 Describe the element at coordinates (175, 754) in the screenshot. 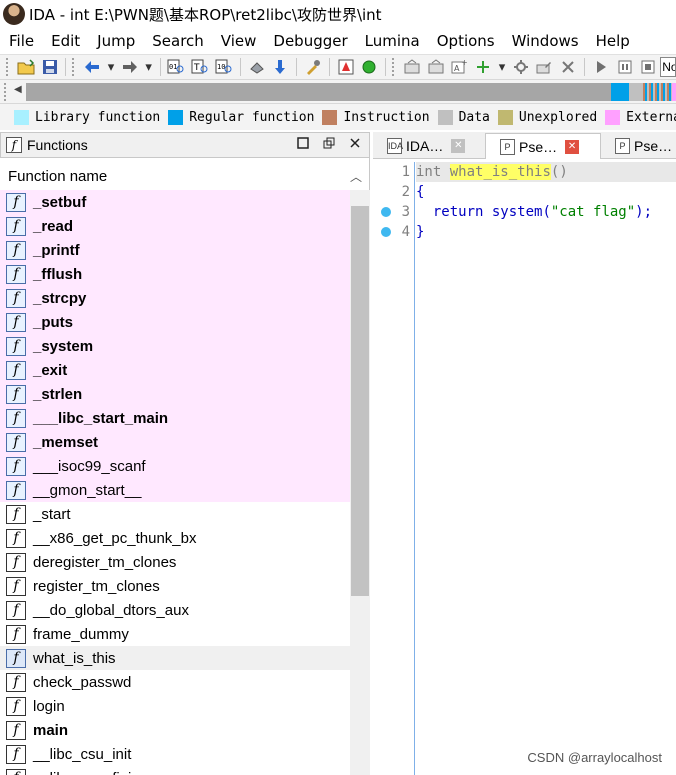

I see `function-row: f __libc_csu_init` at that location.